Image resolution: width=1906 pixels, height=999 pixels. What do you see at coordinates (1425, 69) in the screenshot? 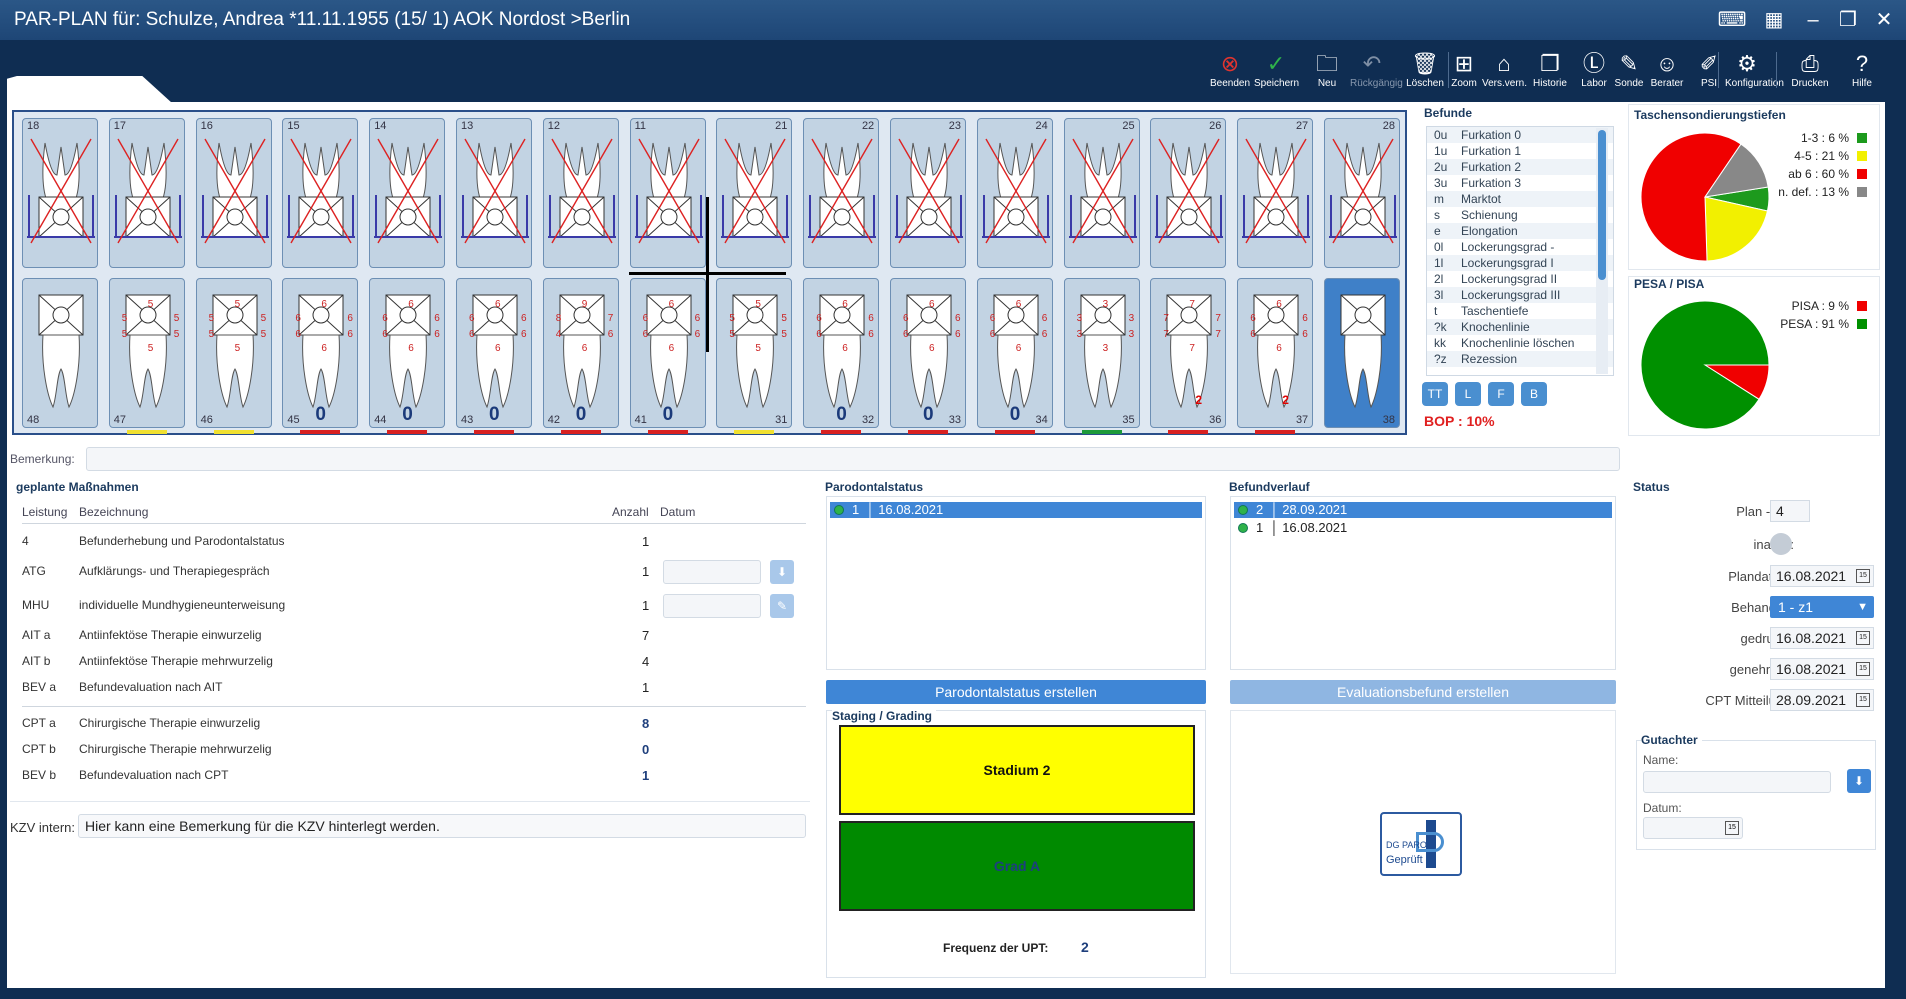
I see `toolbar-löschen-button: 🗑 Löschen` at bounding box center [1425, 69].